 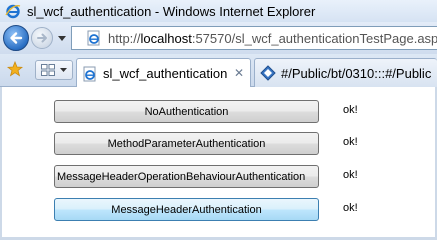 I want to click on no-authentication-button: NoAuthentication, so click(x=186, y=111).